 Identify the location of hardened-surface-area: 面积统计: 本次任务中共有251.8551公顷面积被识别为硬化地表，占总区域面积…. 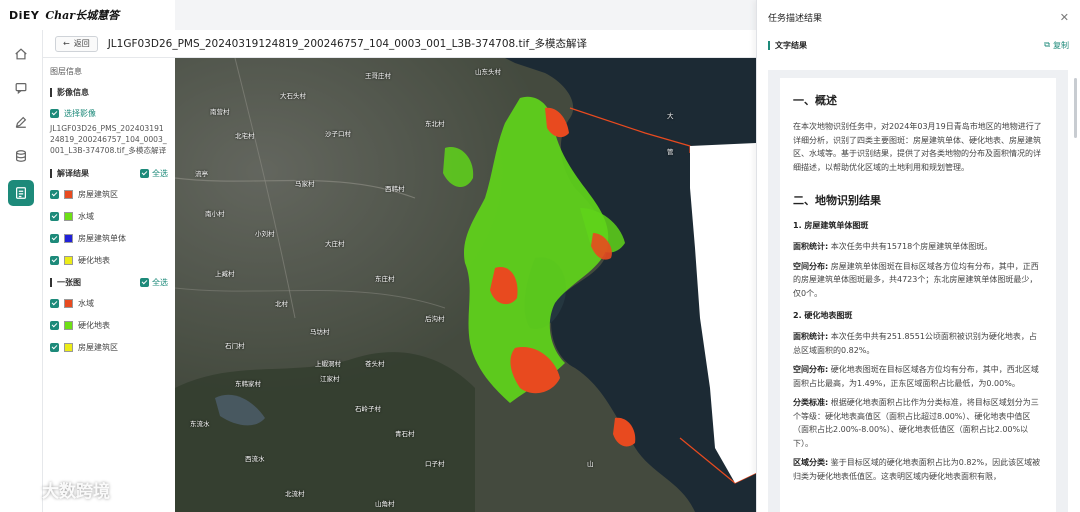
(915, 343).